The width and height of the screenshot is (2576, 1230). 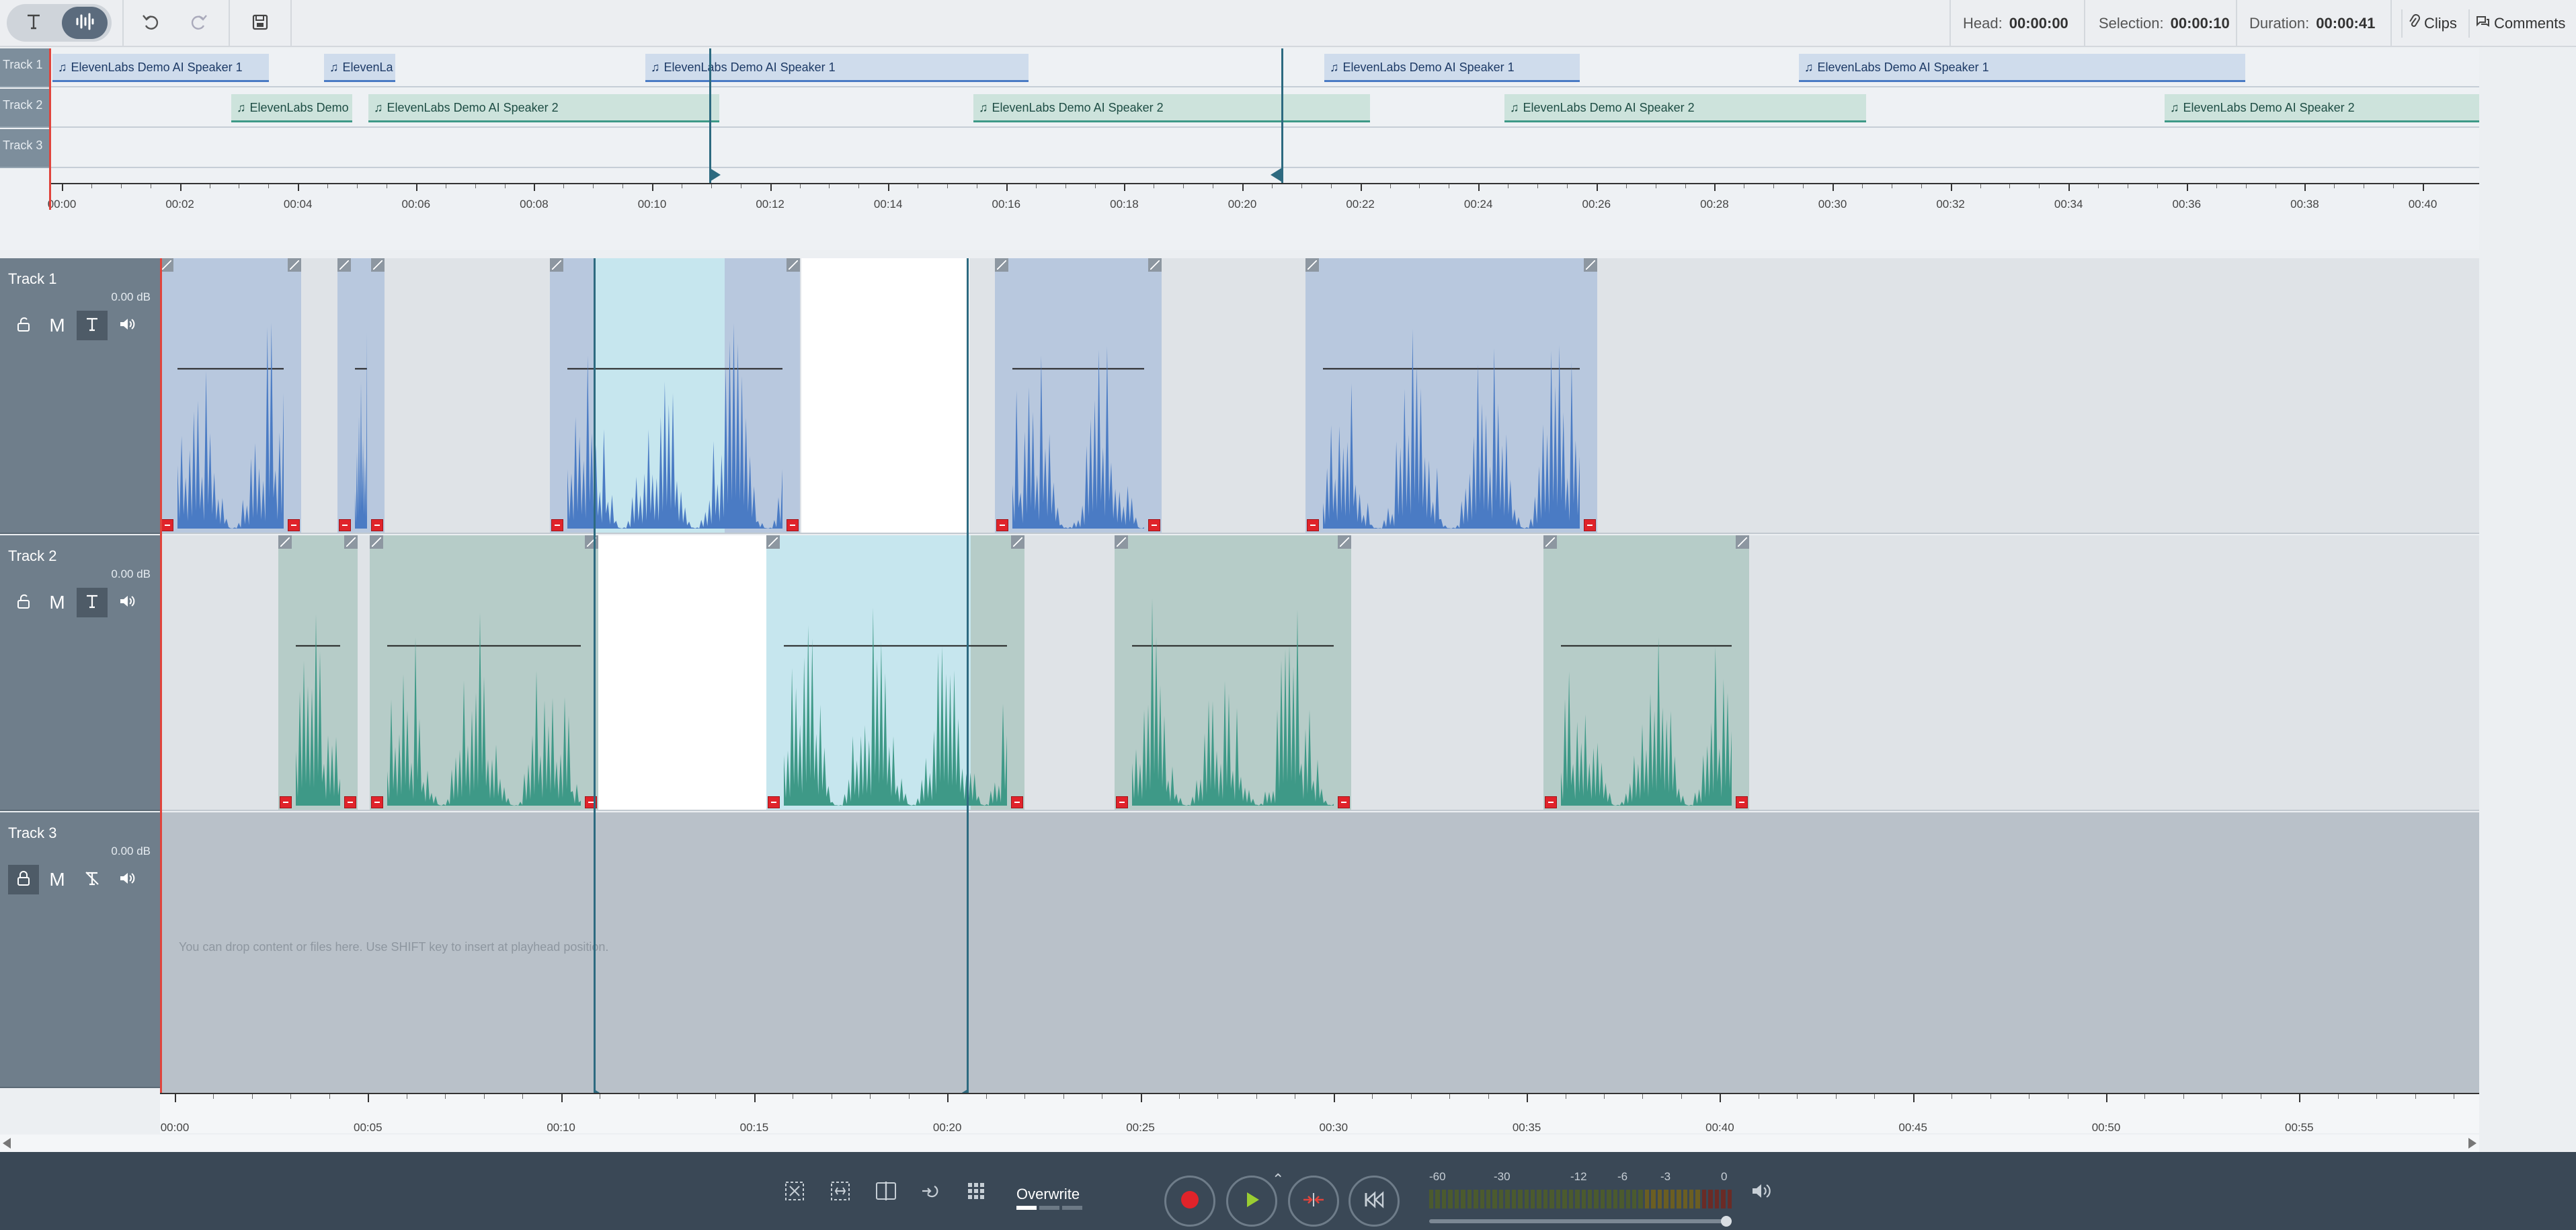 What do you see at coordinates (80, 396) in the screenshot?
I see `track-header-1: Track 1 0.00 dB M` at bounding box center [80, 396].